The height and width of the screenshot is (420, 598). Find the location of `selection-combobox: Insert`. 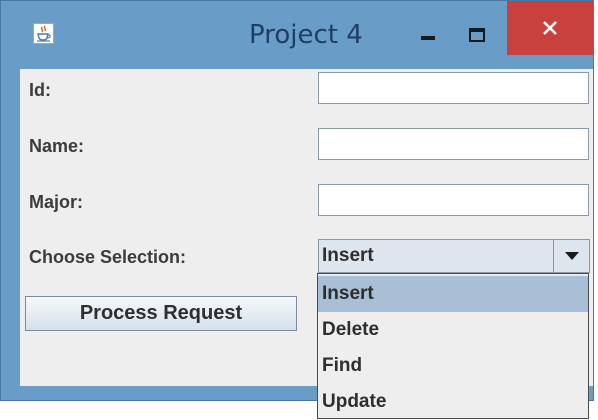

selection-combobox: Insert is located at coordinates (454, 256).